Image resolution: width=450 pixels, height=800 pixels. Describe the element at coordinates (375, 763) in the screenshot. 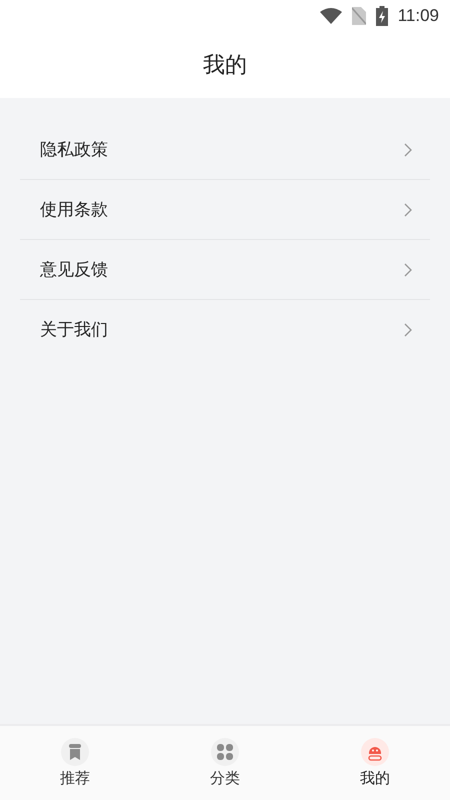

I see `nav-tab: 我的` at that location.